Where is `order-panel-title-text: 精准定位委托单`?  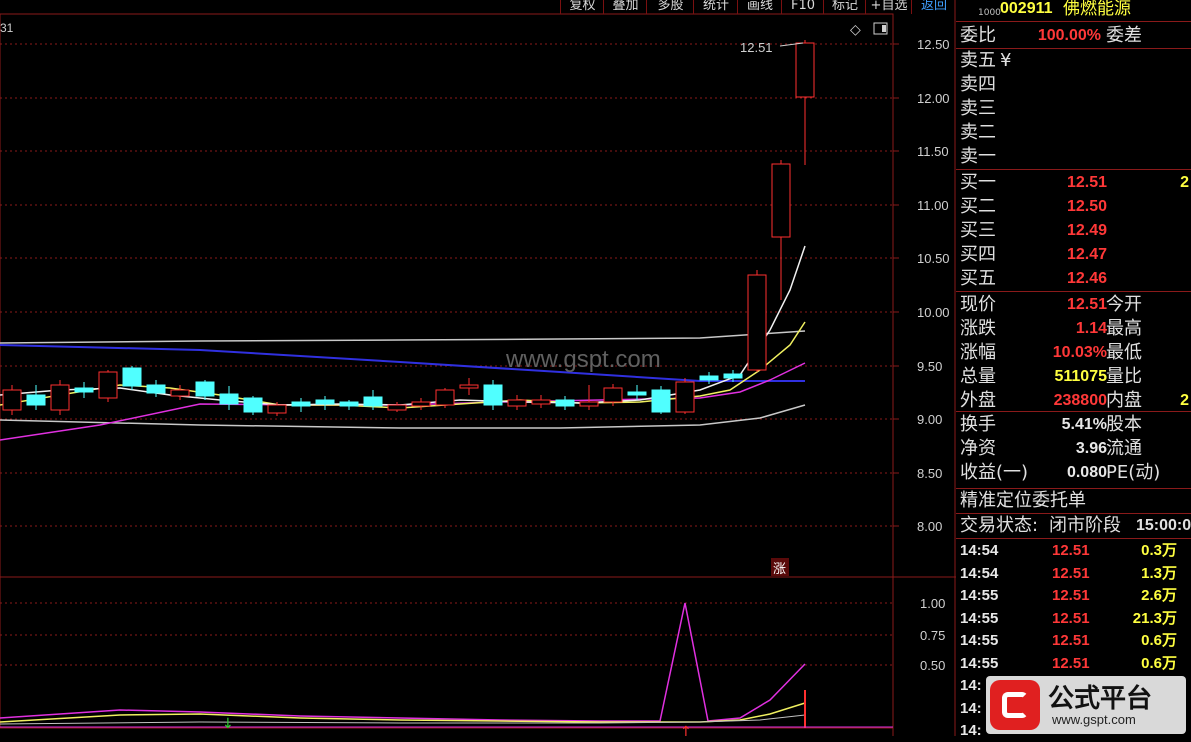 order-panel-title-text: 精准定位委托单 is located at coordinates (1023, 500).